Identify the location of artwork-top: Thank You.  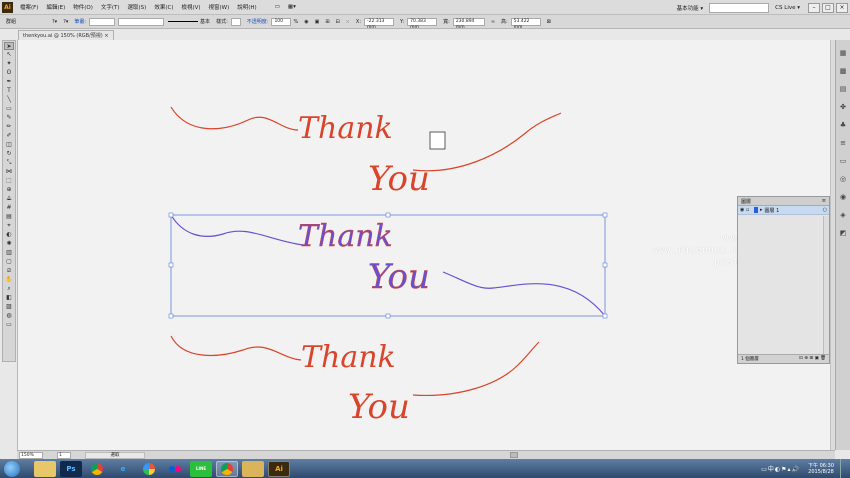
(366, 152).